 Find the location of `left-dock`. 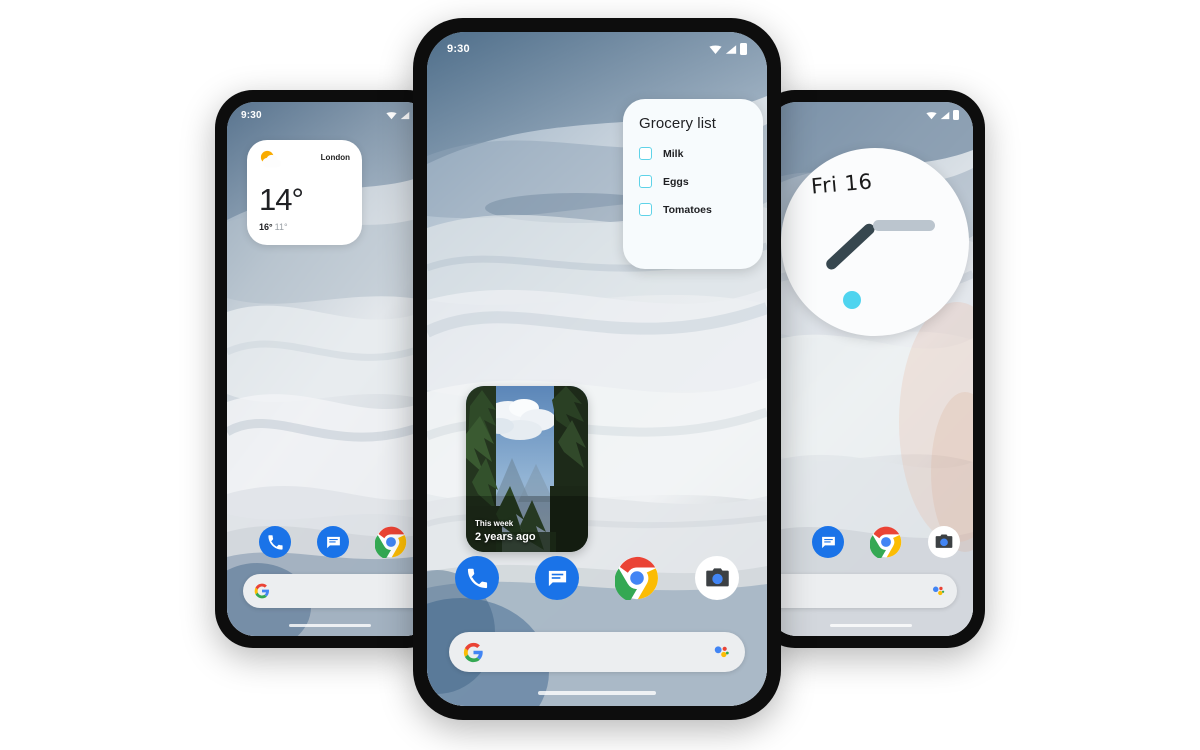

left-dock is located at coordinates (330, 542).